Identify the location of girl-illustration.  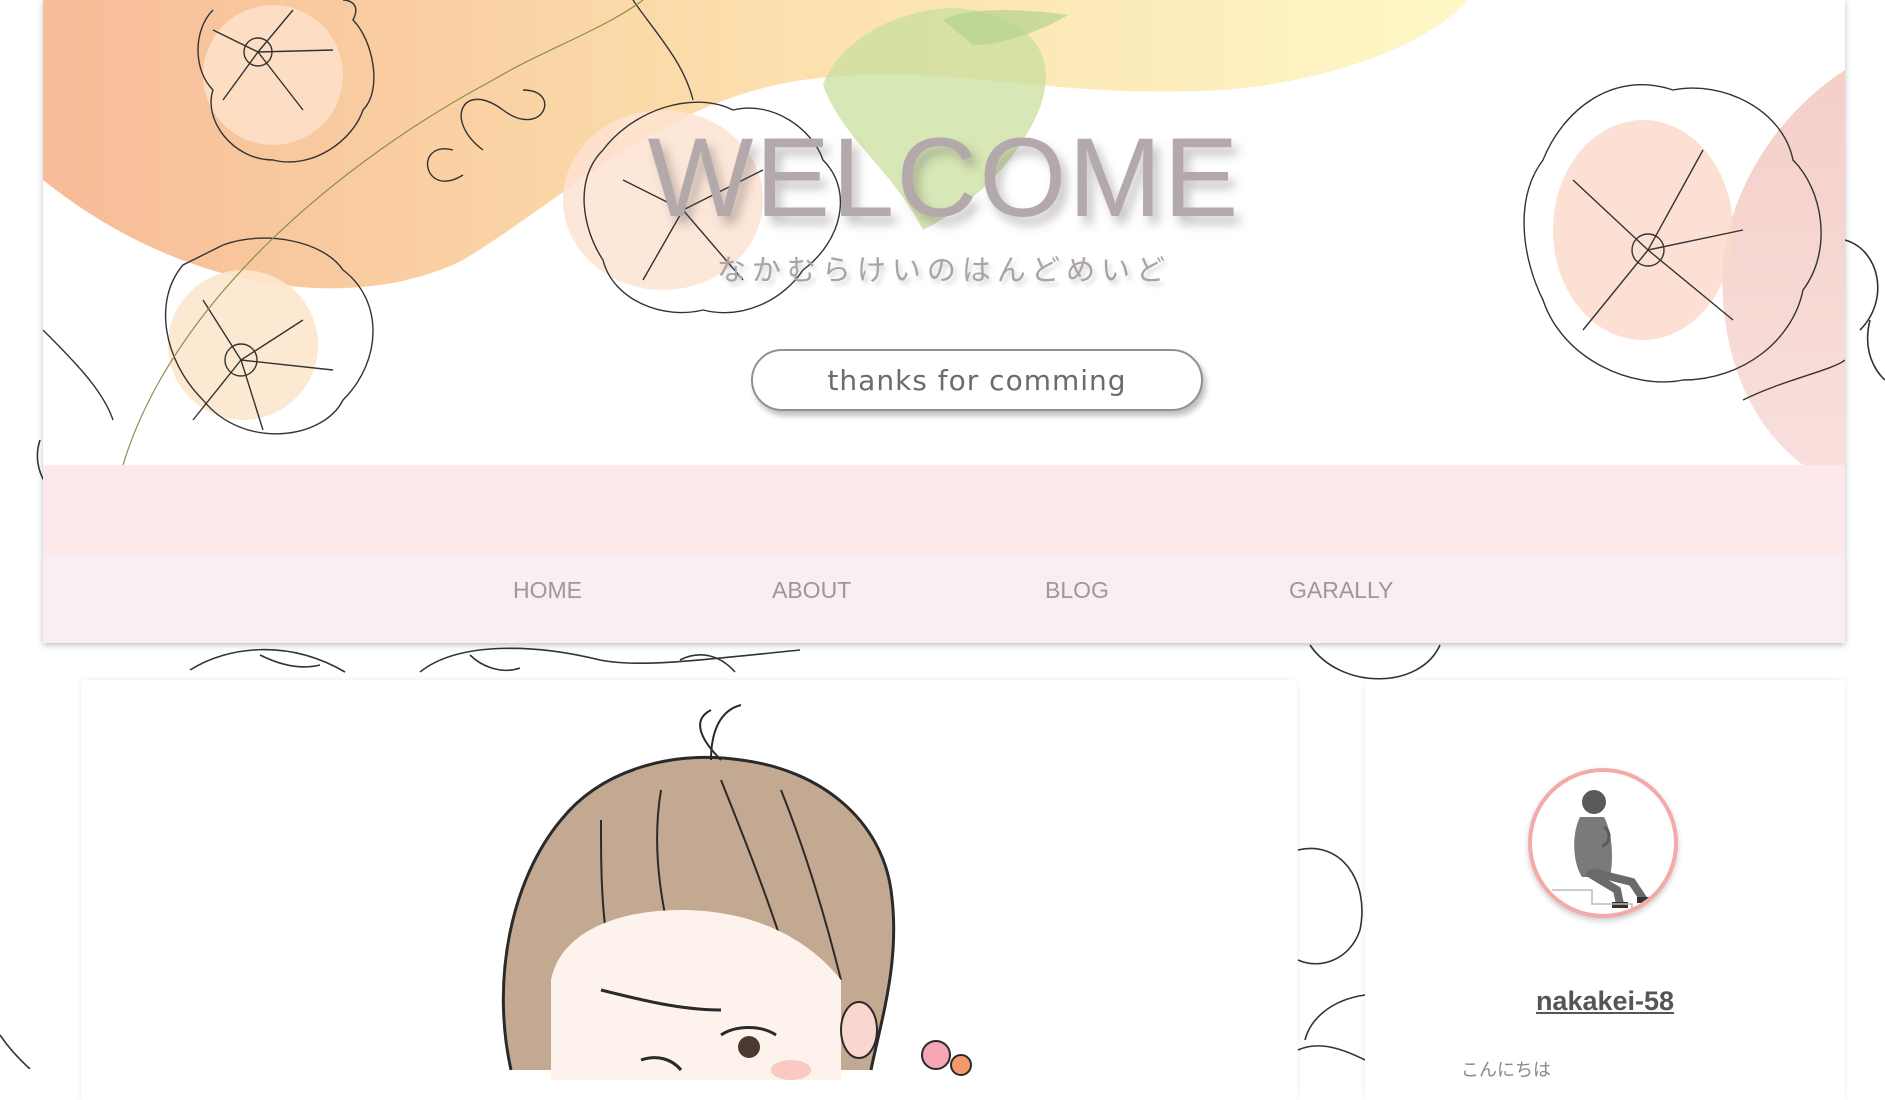
(736, 892).